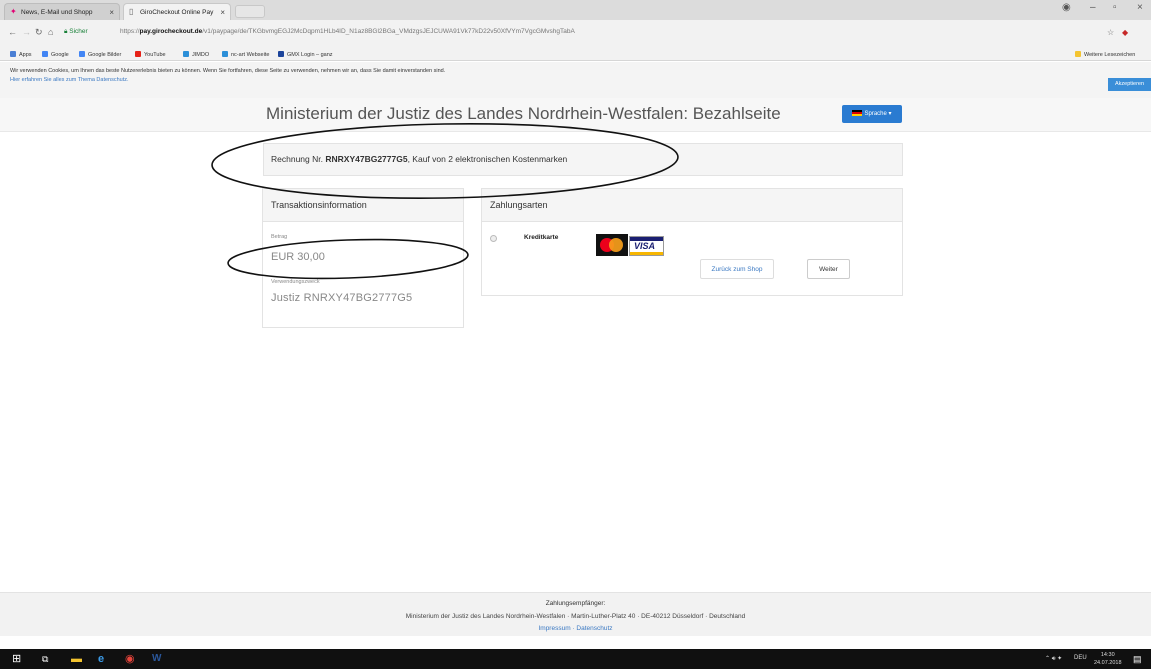 The height and width of the screenshot is (669, 1151). What do you see at coordinates (66, 31) in the screenshot?
I see `lock-icon: 🔒︎` at bounding box center [66, 31].